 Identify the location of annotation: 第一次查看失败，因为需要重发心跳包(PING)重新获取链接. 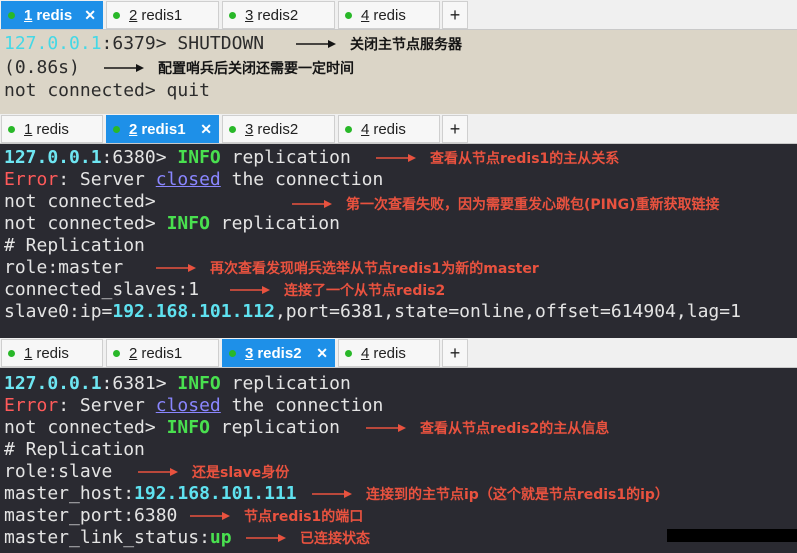
(505, 204).